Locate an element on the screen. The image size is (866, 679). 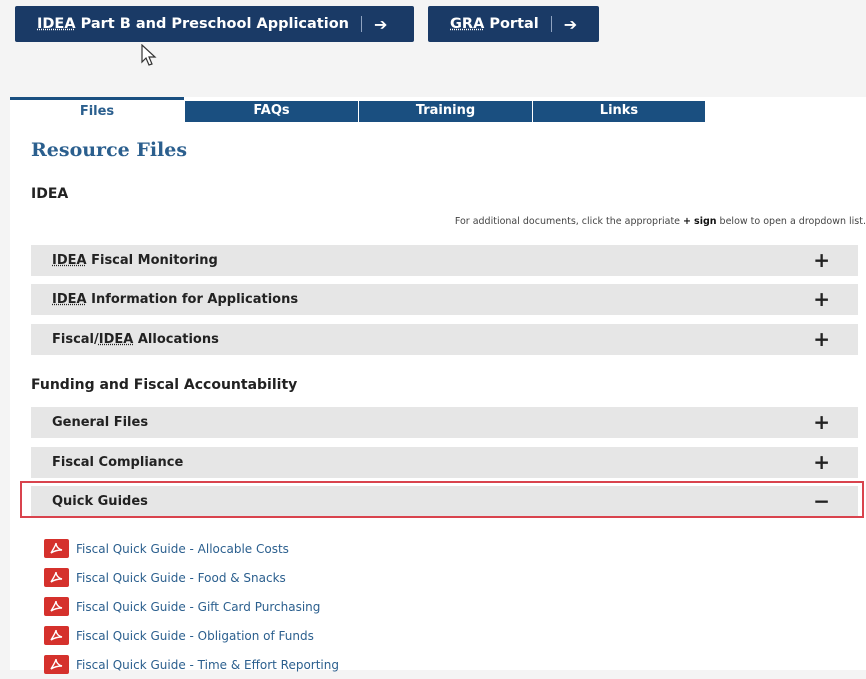
accordion-fiscal-compliance: Fiscal Compliance + is located at coordinates (444, 462).